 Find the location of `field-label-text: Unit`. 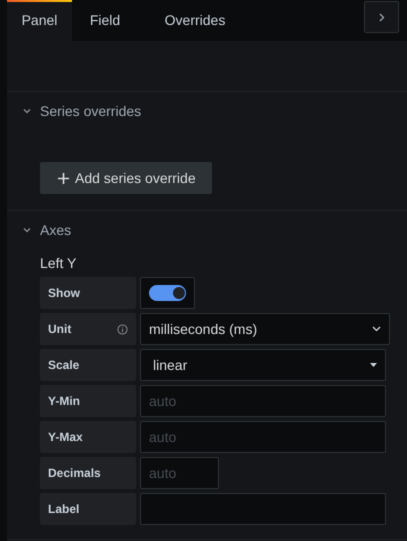

field-label-text: Unit is located at coordinates (60, 329).